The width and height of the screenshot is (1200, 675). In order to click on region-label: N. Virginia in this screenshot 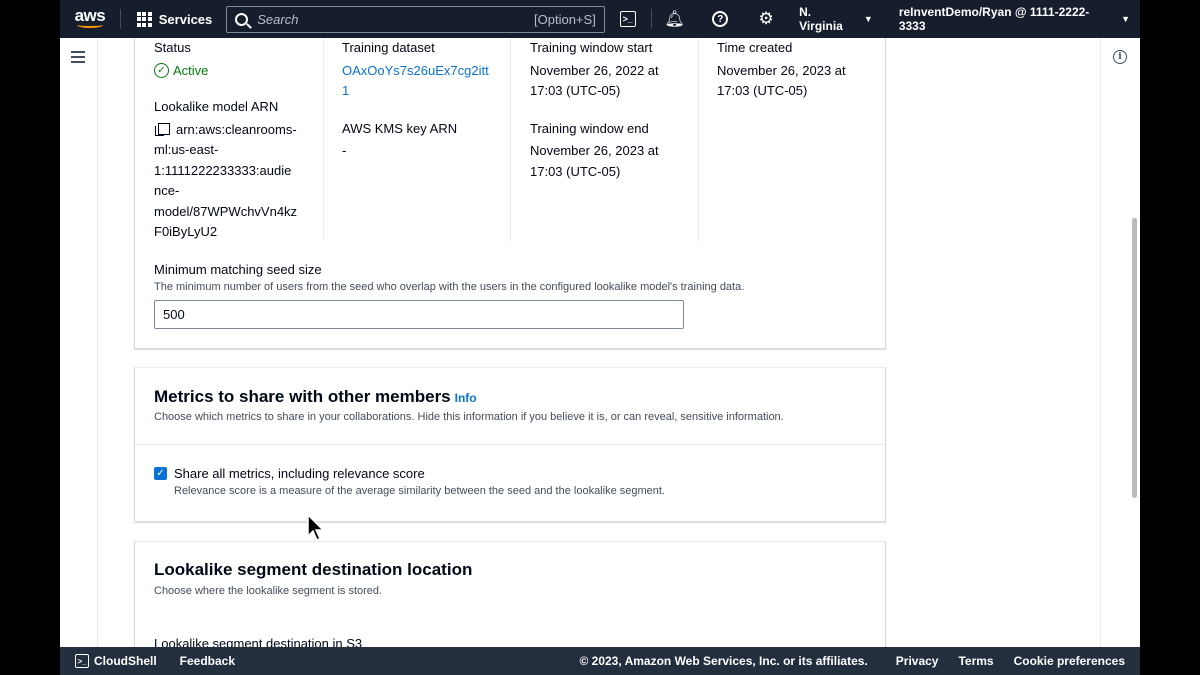, I will do `click(821, 19)`.